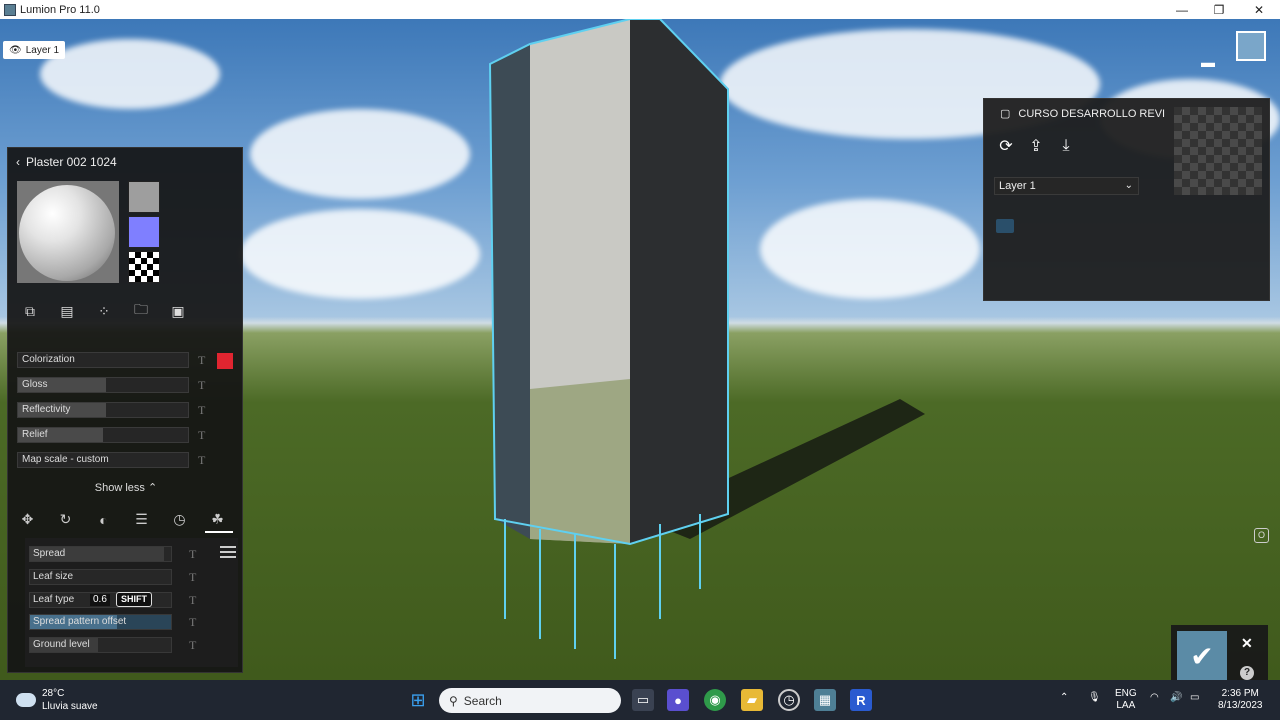  I want to click on layer-dropdown-value: Layer 1, so click(1017, 186).